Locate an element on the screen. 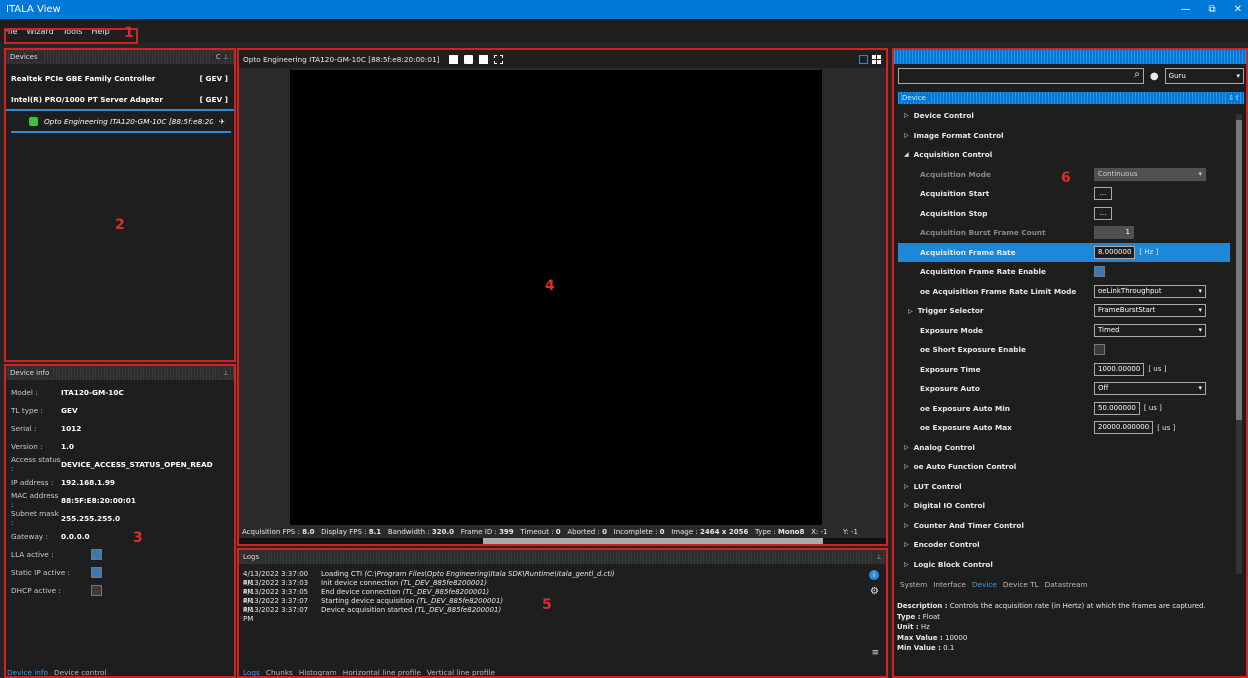 The width and height of the screenshot is (1248, 678). tab-interface: Interface is located at coordinates (949, 584).